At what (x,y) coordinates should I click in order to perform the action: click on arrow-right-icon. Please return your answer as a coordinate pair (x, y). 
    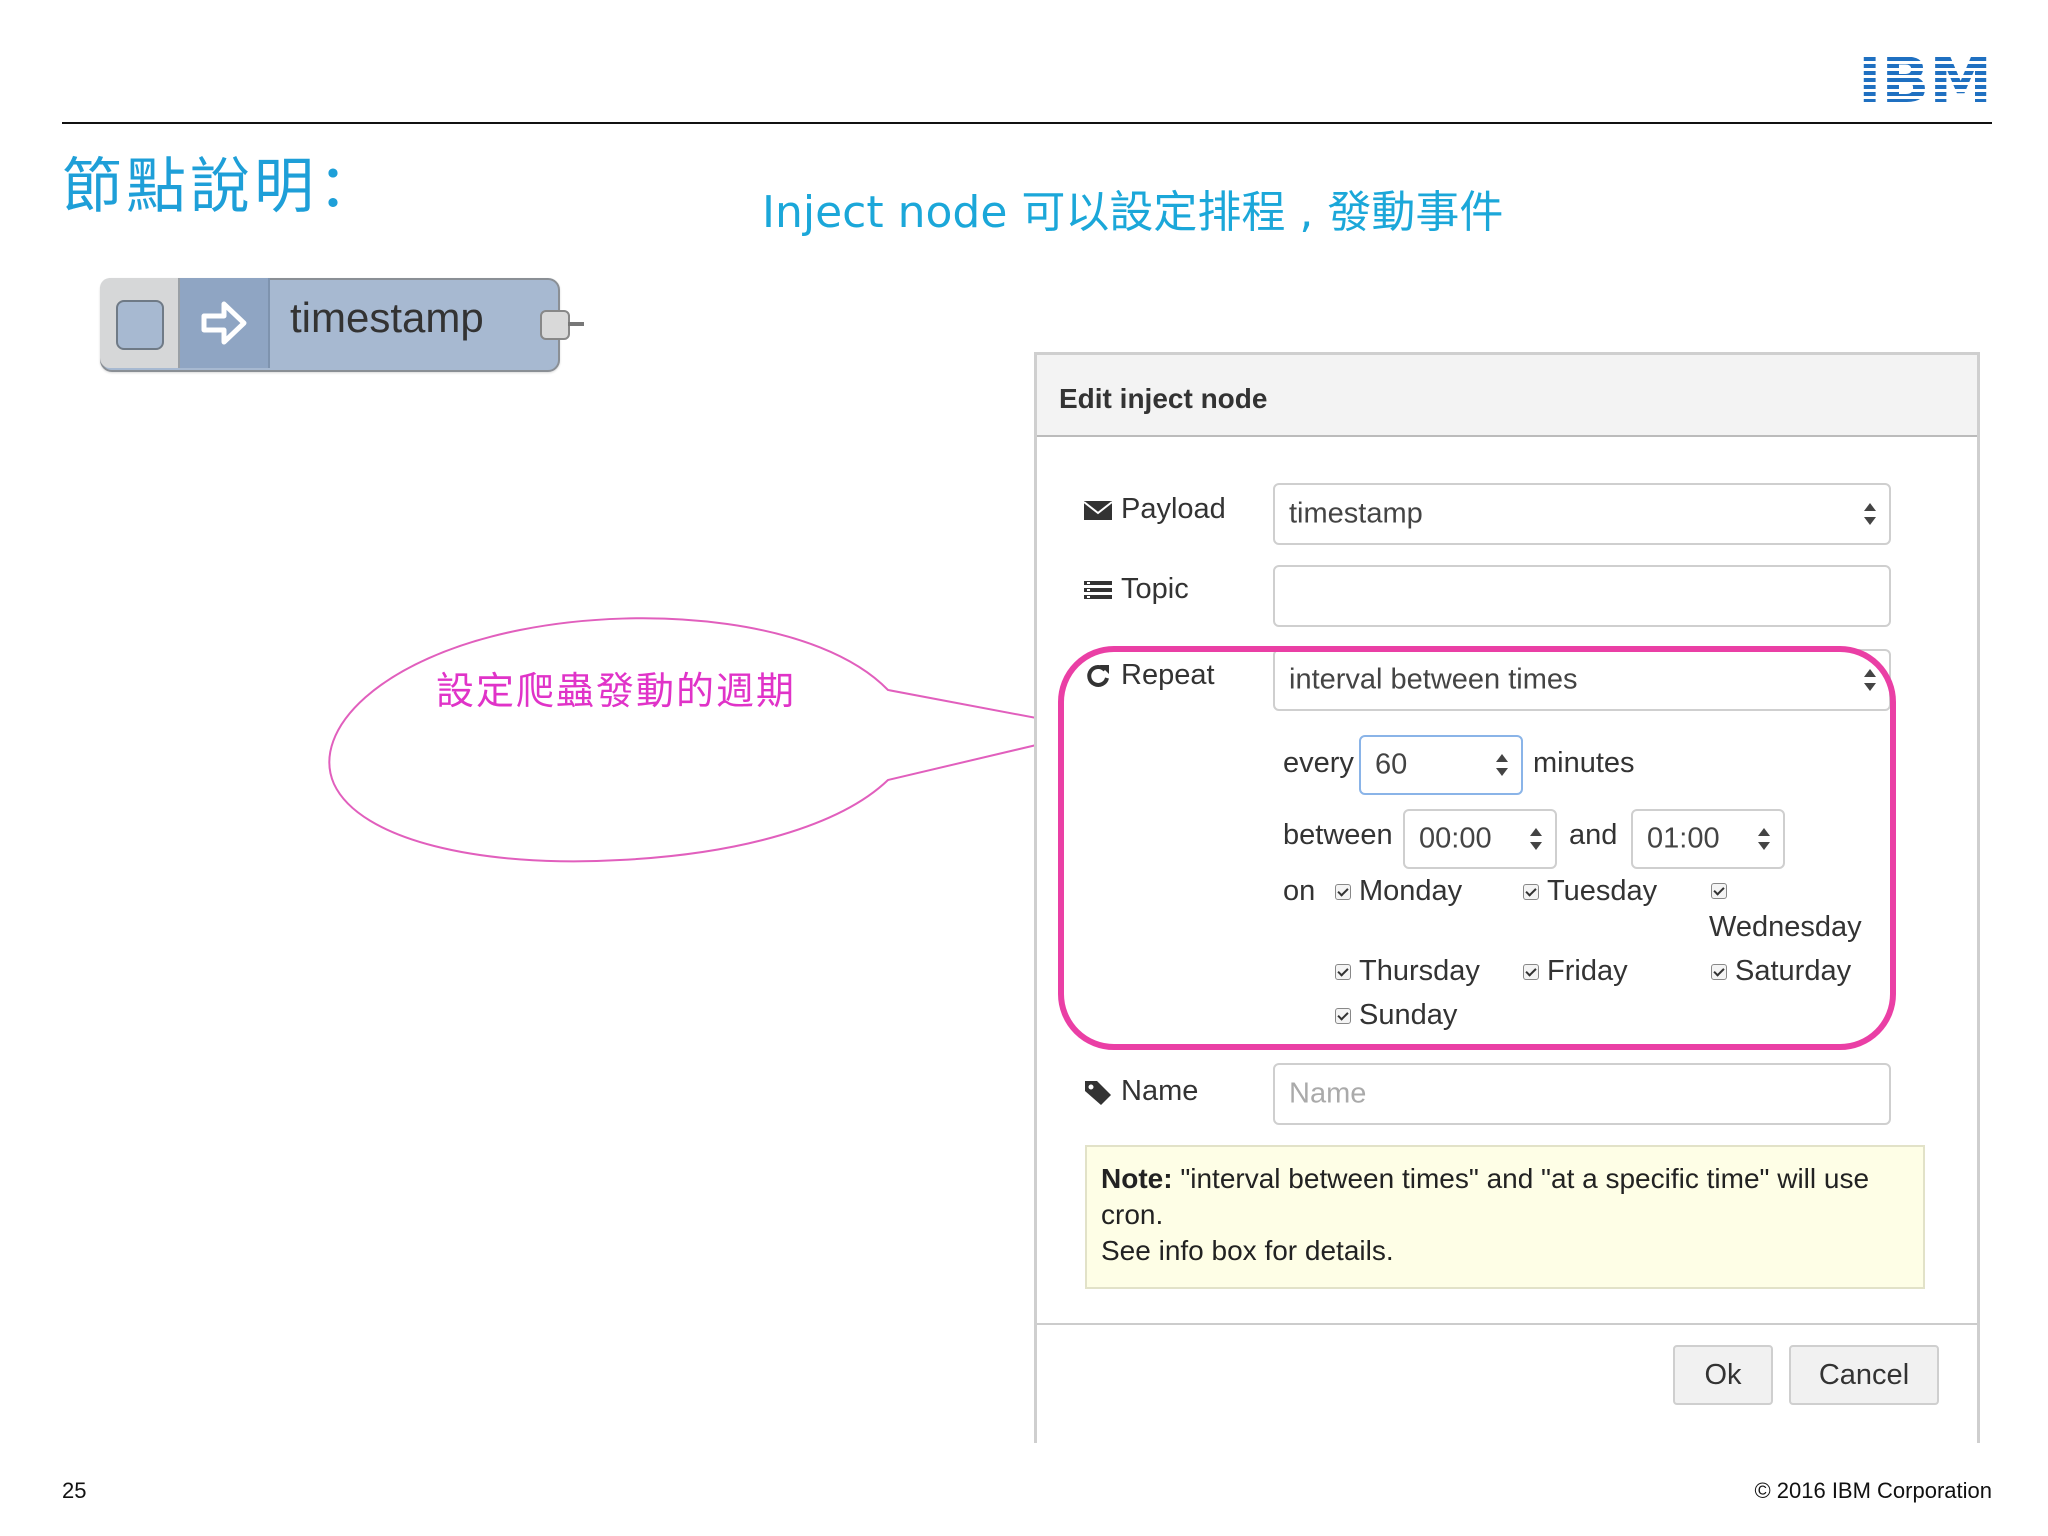
    Looking at the image, I should click on (224, 323).